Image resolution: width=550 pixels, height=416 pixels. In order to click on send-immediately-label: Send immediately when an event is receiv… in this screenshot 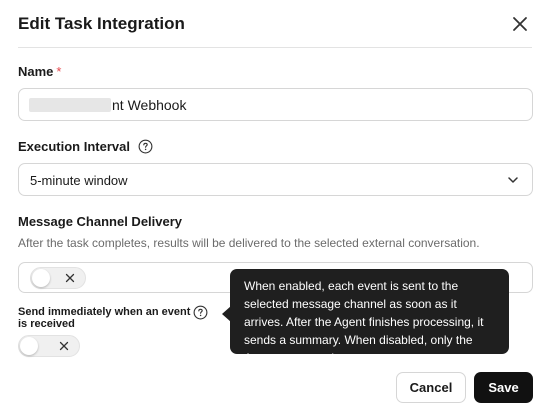, I will do `click(104, 318)`.